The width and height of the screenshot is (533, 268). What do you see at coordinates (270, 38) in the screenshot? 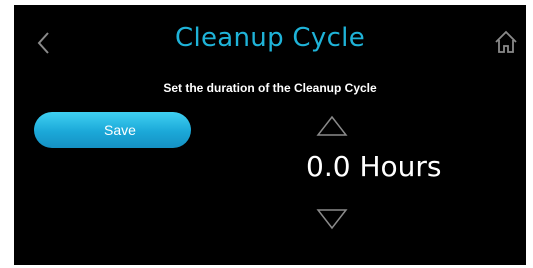
I see `page-title: Cleanup Cycle` at bounding box center [270, 38].